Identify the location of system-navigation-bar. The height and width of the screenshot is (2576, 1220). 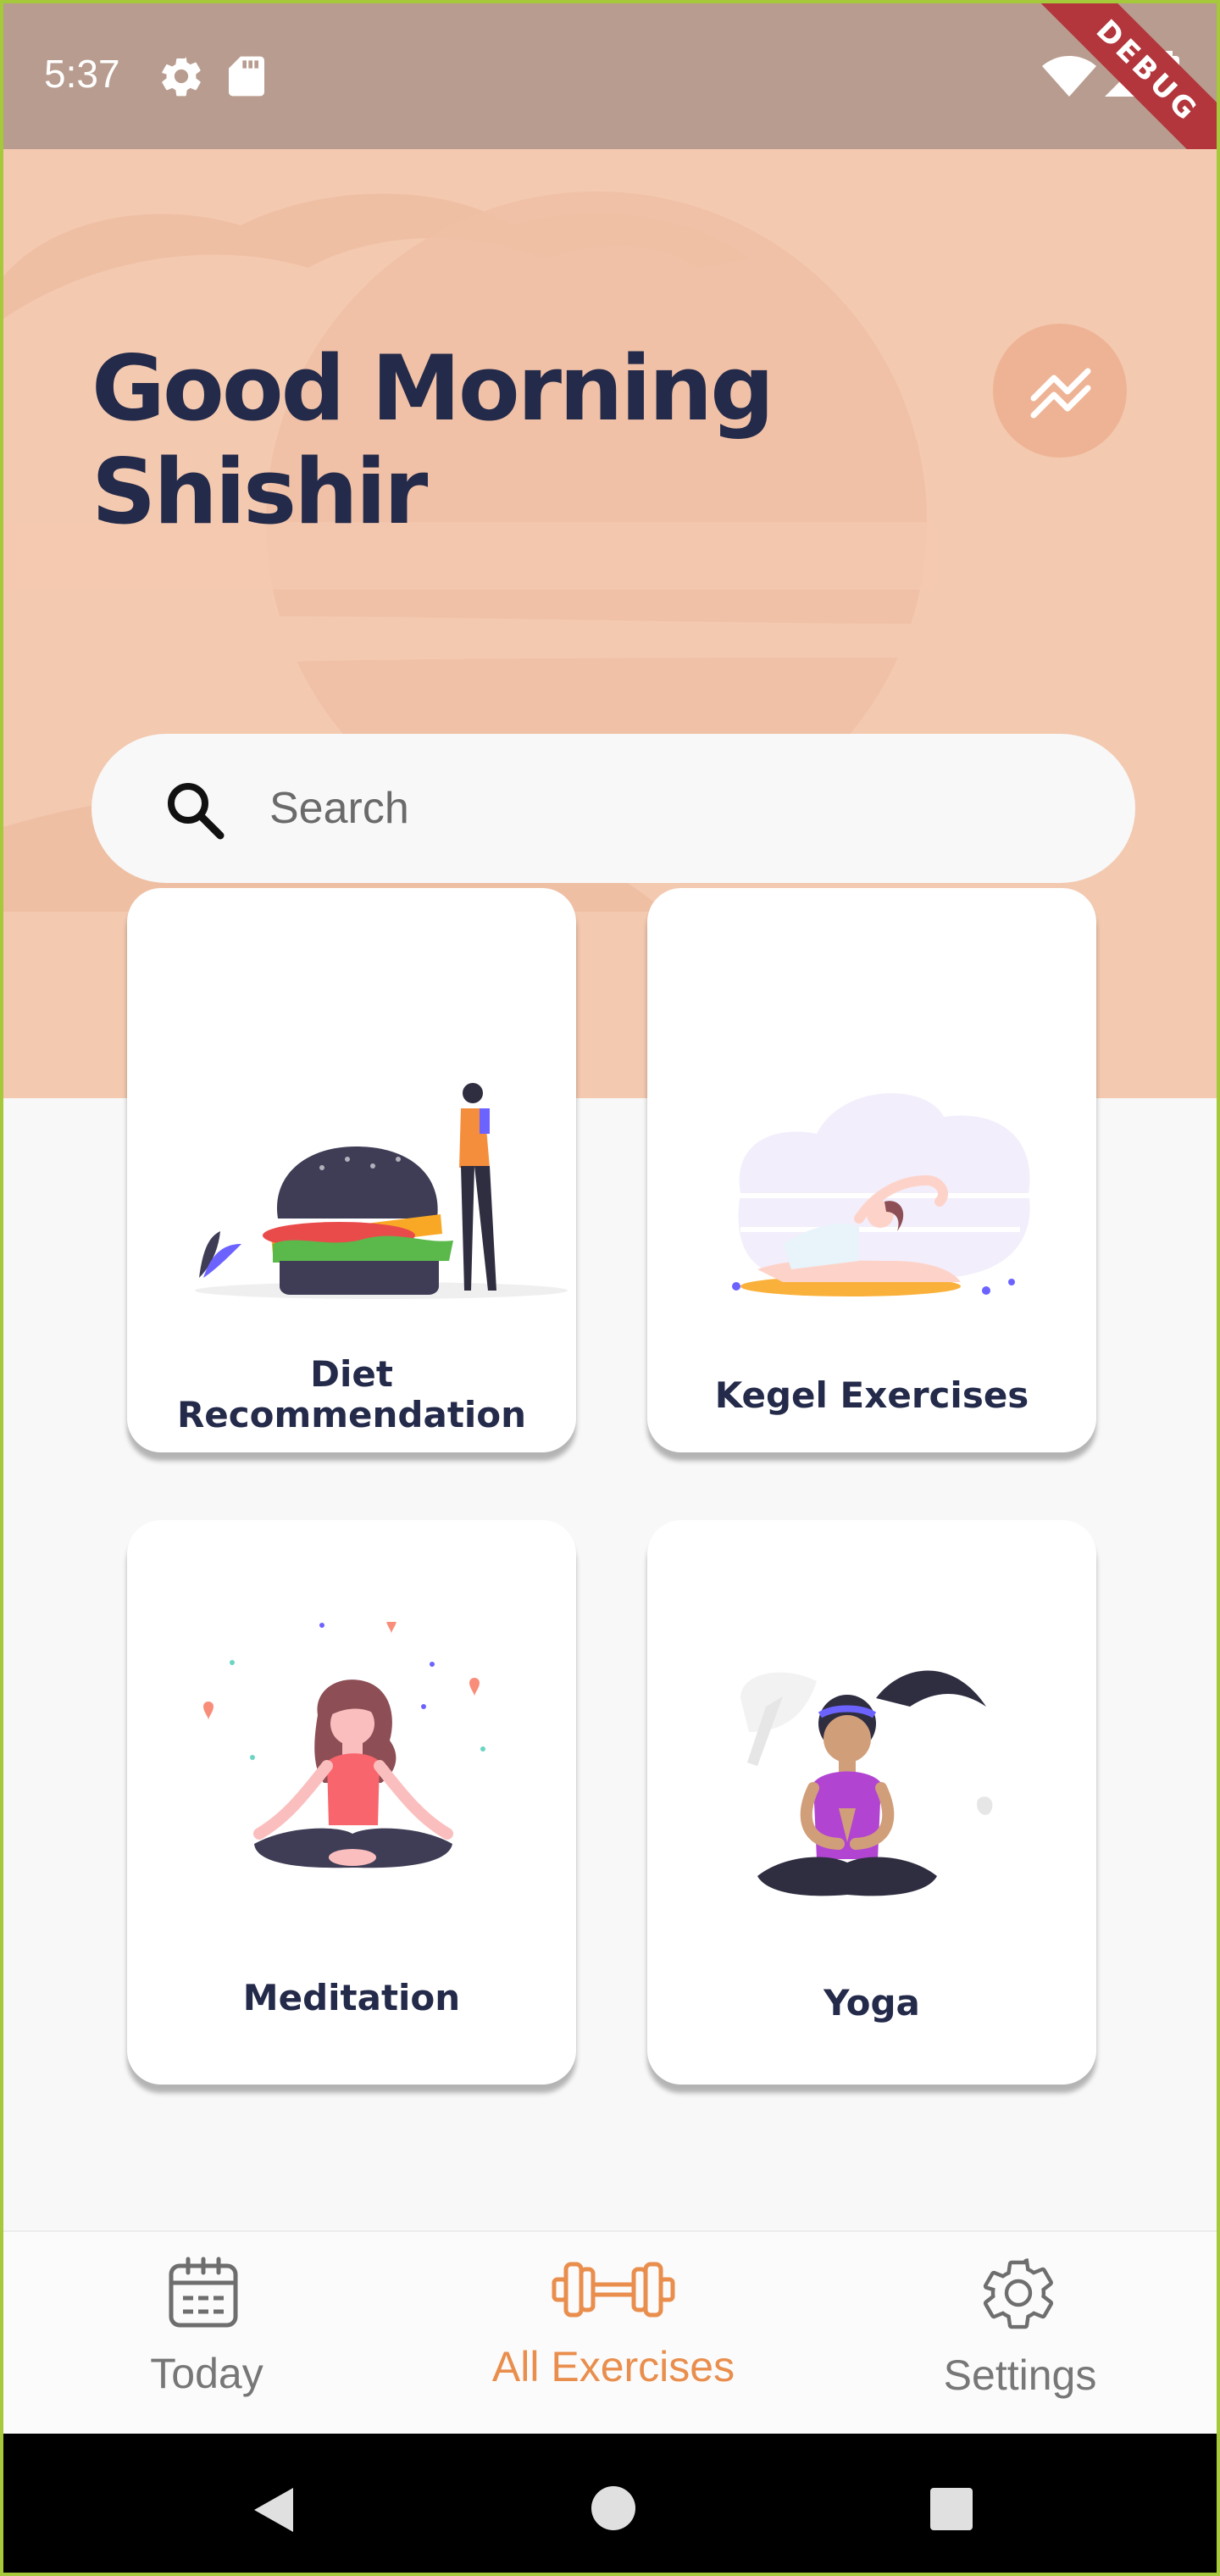
(610, 2503).